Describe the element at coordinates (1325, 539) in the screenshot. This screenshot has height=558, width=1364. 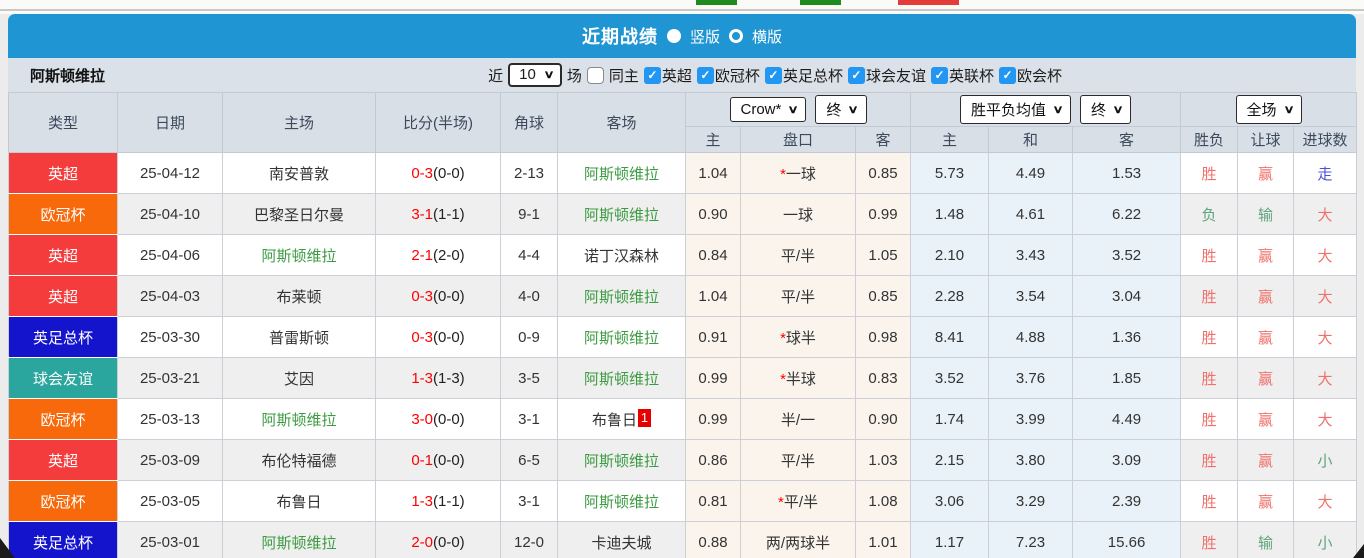
I see `goals-result: 小` at that location.